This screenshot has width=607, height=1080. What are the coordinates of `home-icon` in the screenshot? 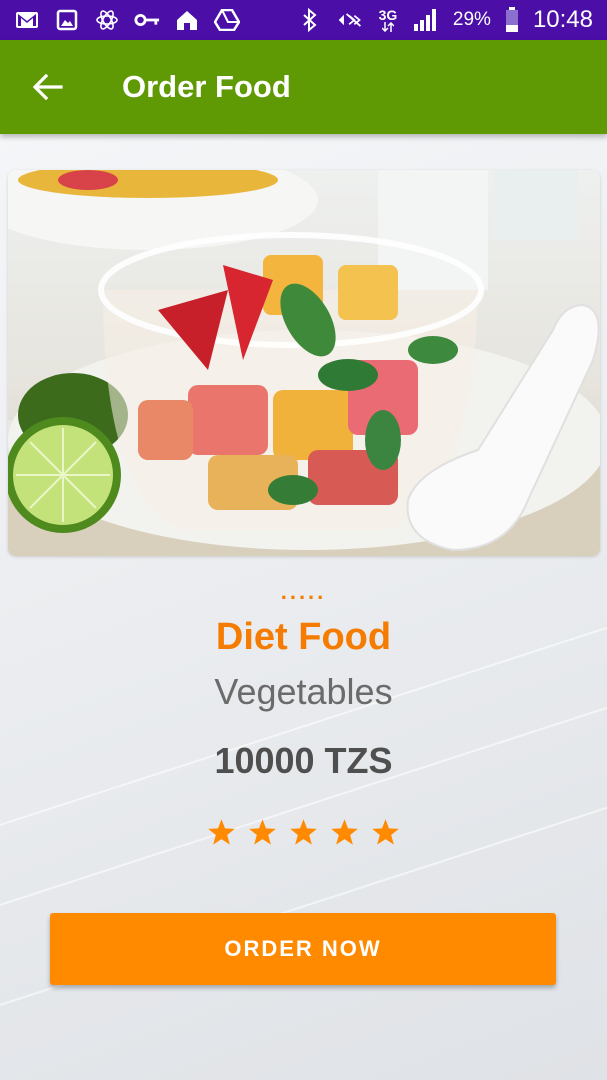 It's located at (187, 20).